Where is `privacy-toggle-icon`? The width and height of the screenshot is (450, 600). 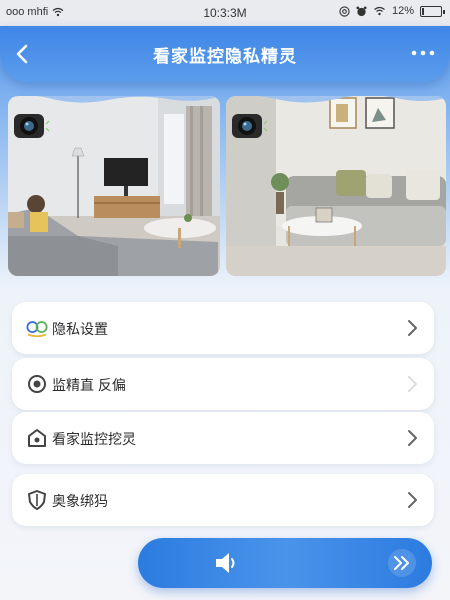
privacy-toggle-icon is located at coordinates (37, 328).